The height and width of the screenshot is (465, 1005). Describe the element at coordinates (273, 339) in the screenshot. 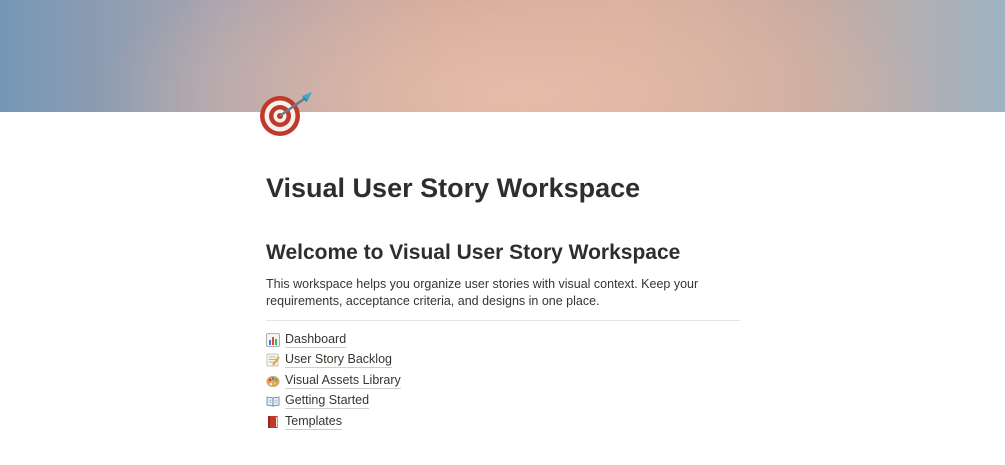

I see `bar-chart-icon` at that location.